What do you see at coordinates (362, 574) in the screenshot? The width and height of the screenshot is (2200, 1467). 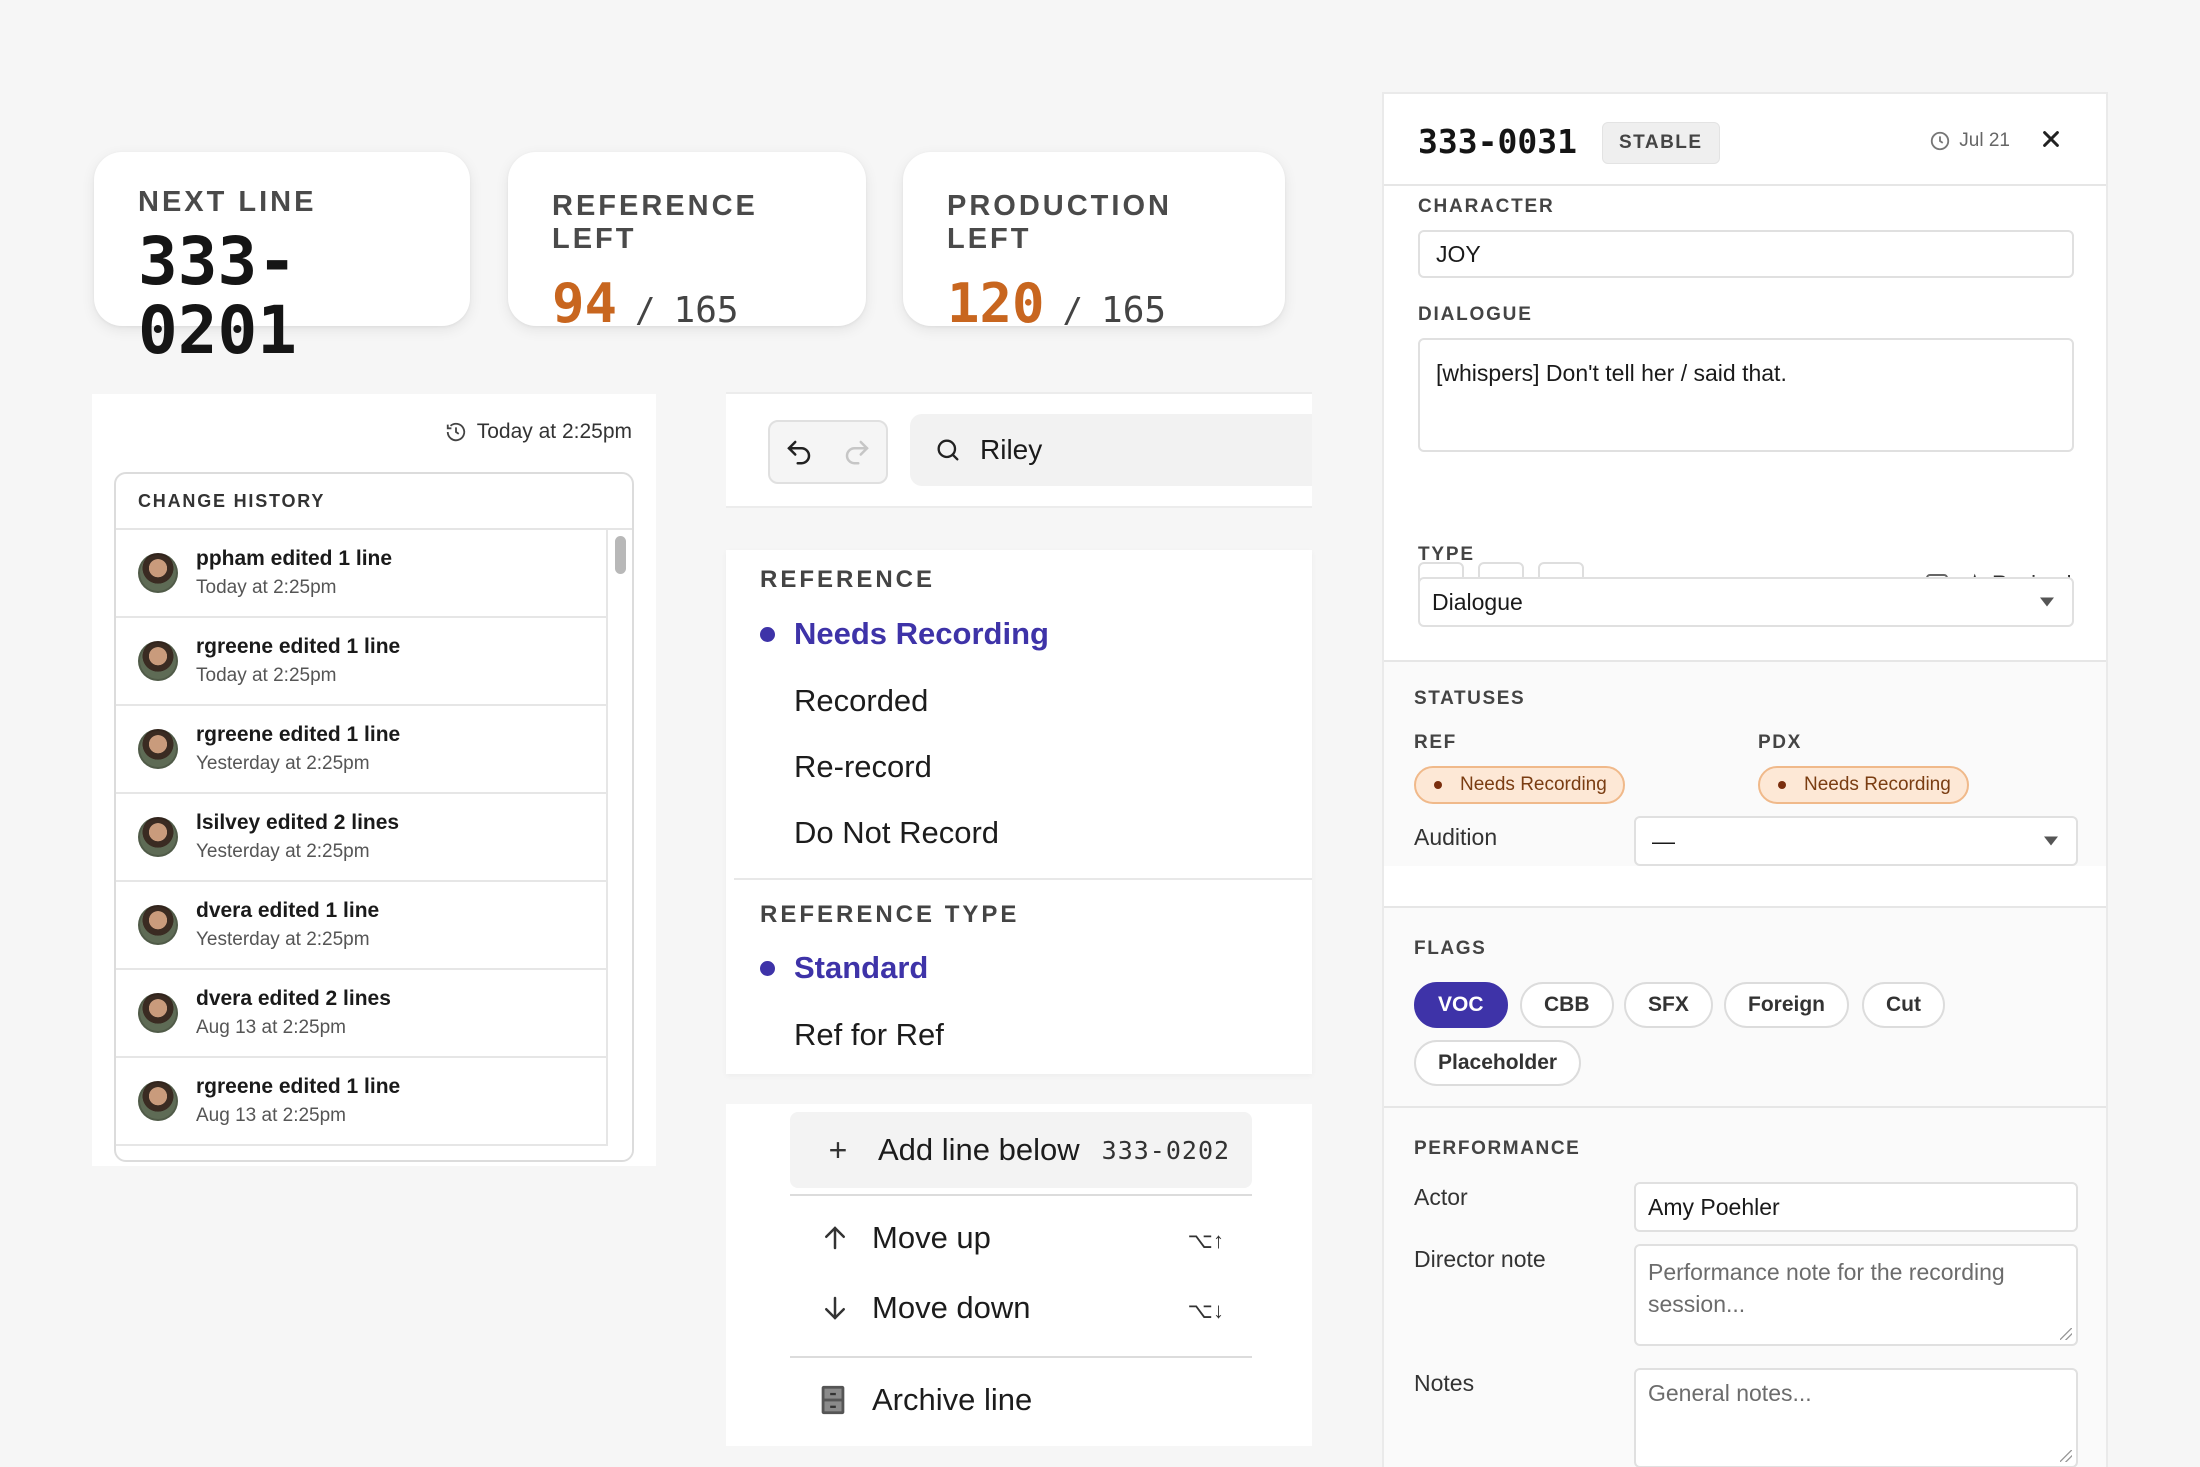 I see `history-item: ppham edited 1 line Today at 2:25pm` at bounding box center [362, 574].